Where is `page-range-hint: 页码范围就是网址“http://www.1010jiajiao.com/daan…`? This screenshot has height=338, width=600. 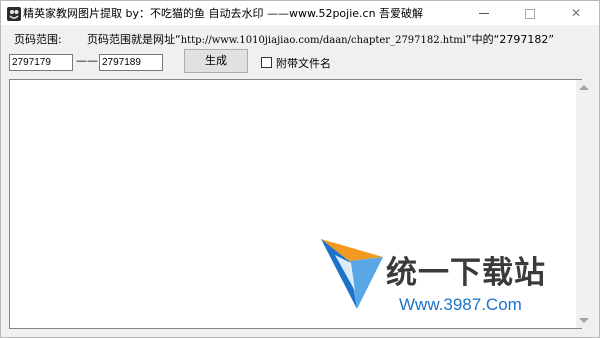 page-range-hint: 页码范围就是网址“http://www.1010jiajiao.com/daan… is located at coordinates (320, 39).